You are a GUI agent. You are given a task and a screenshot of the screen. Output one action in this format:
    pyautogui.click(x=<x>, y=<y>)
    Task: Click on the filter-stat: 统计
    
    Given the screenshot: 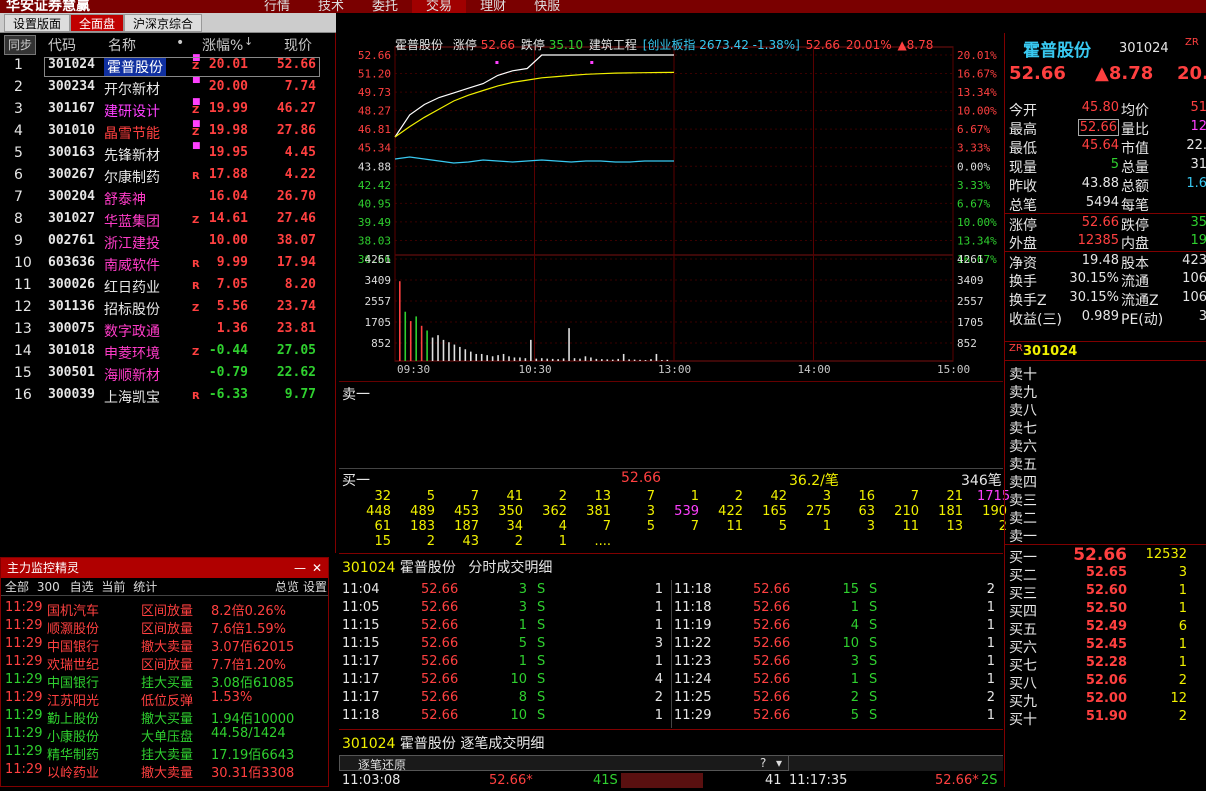 What is the action you would take?
    pyautogui.click(x=145, y=587)
    